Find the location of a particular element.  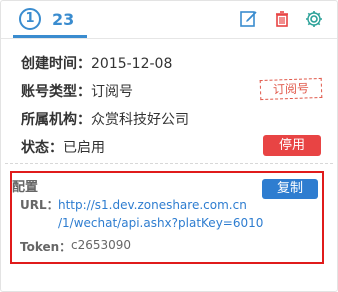

config-title: 配置 is located at coordinates (25, 187).